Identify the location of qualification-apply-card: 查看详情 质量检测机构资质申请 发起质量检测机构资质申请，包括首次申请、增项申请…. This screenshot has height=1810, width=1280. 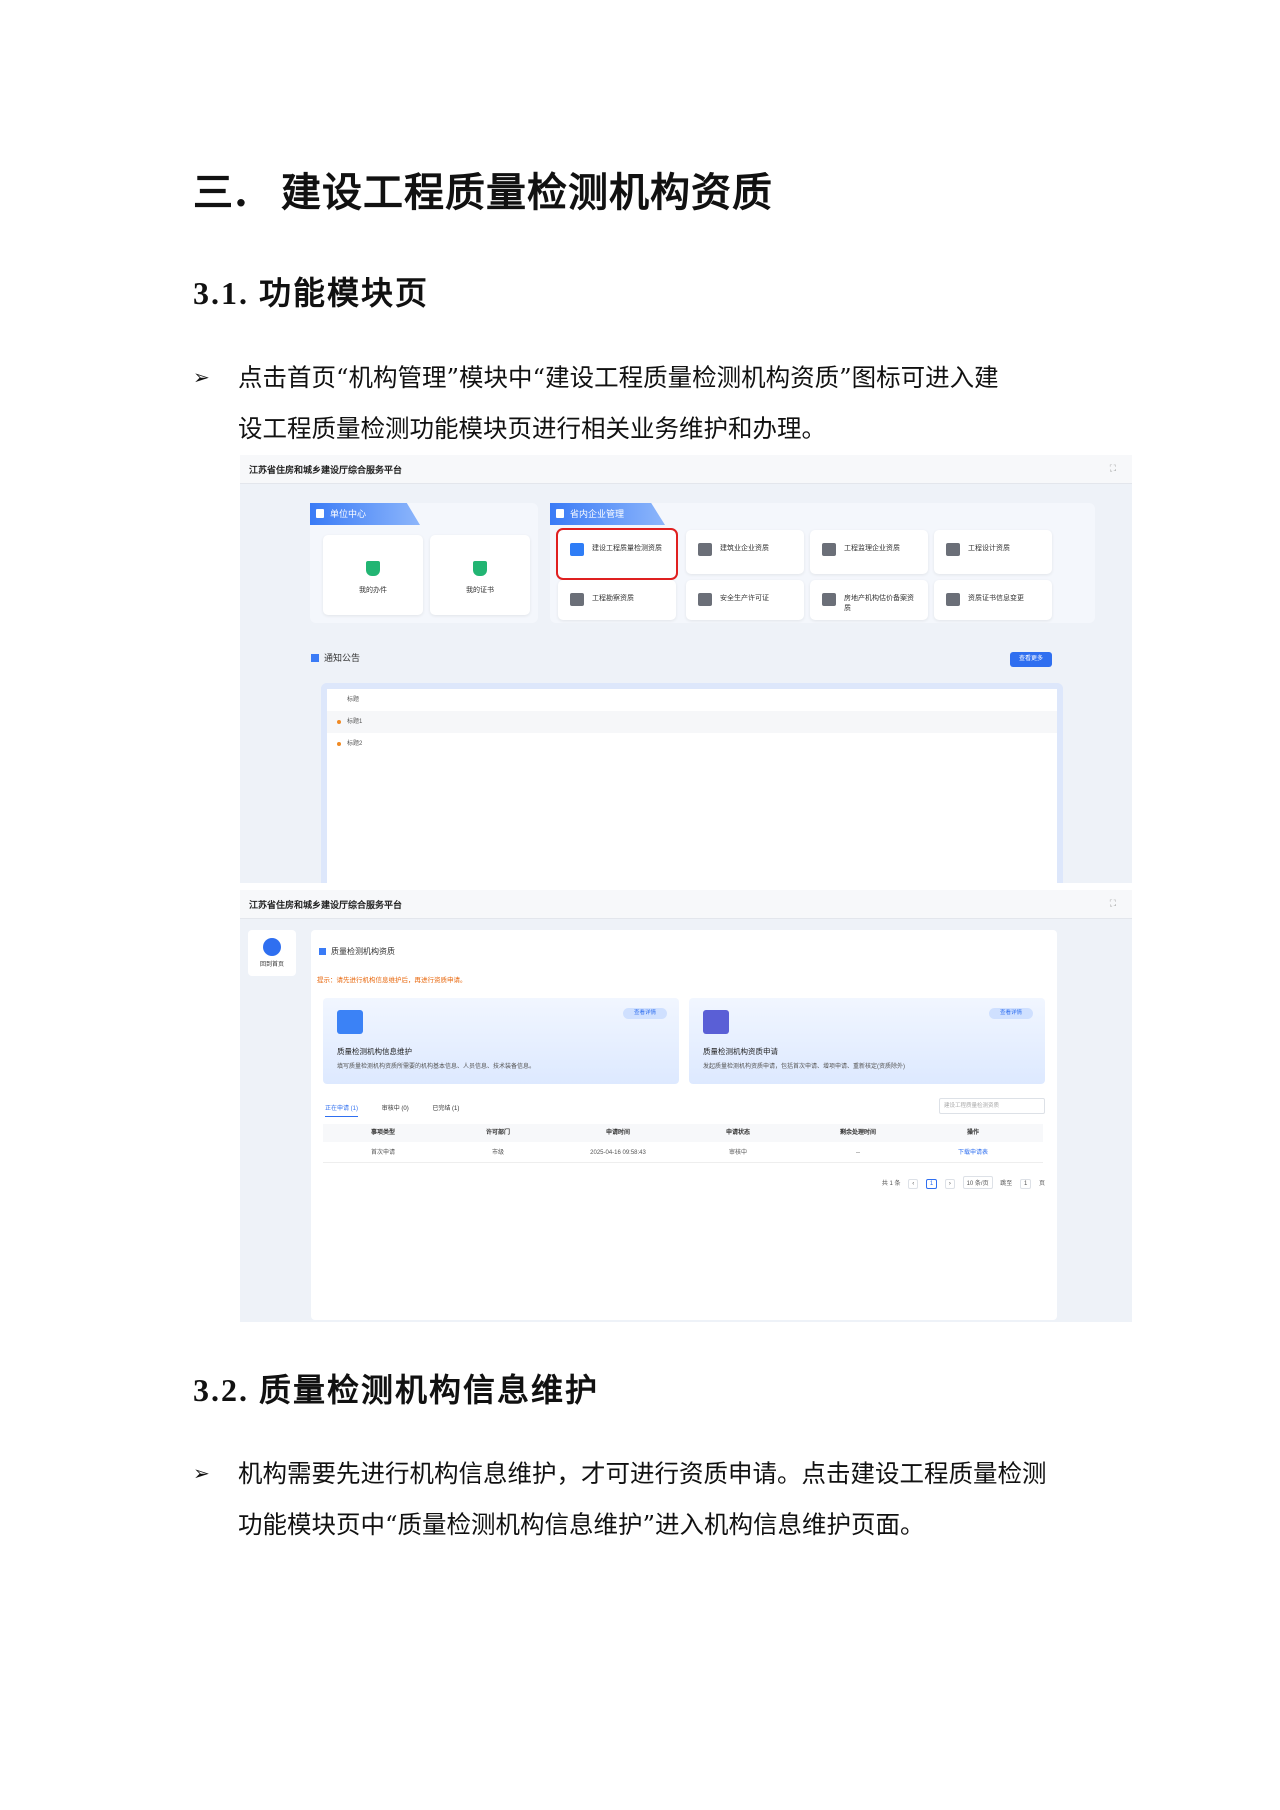
(867, 1041).